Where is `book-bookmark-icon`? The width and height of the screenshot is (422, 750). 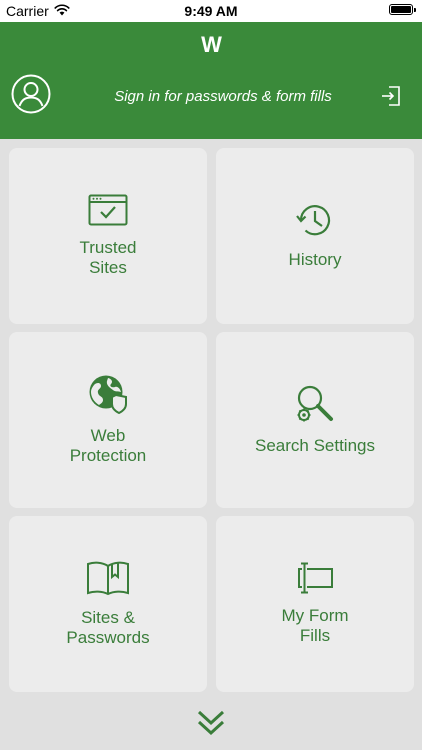
book-bookmark-icon is located at coordinates (108, 578).